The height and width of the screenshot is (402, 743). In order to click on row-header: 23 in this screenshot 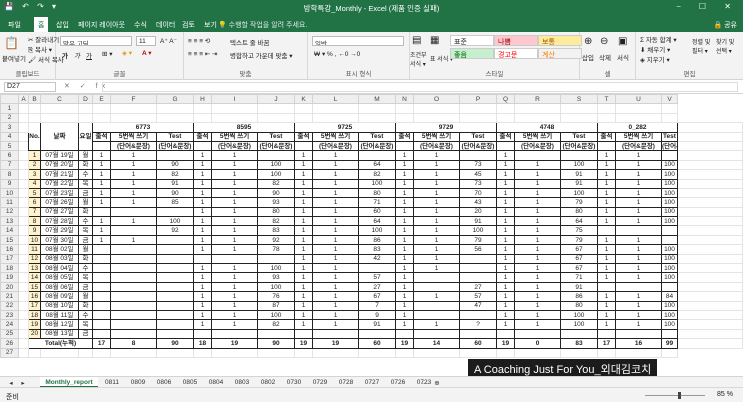, I will do `click(9, 315)`.